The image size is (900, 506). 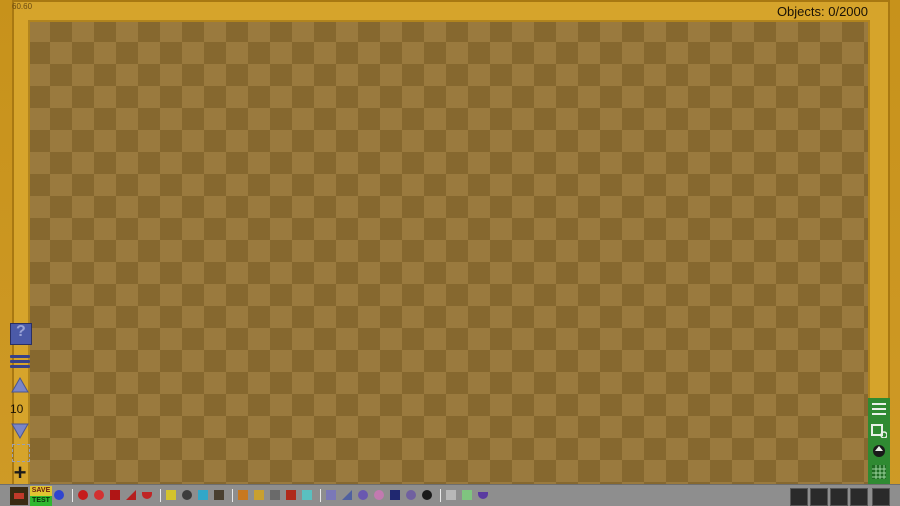 What do you see at coordinates (187, 495) in the screenshot?
I see `gray-ball-icon` at bounding box center [187, 495].